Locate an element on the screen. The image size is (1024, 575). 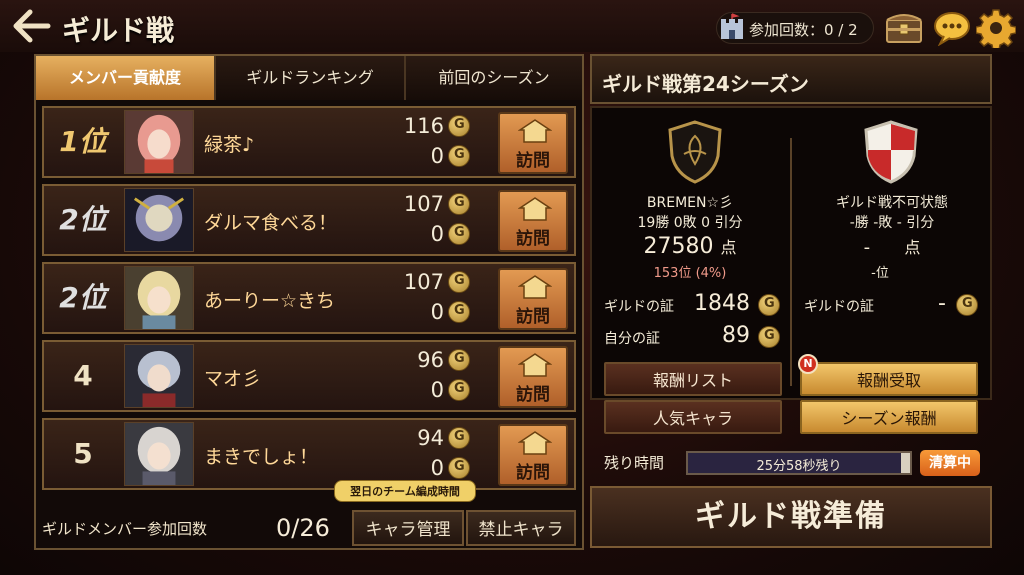
season-reward-button: シーズン報酬 is located at coordinates (889, 417).